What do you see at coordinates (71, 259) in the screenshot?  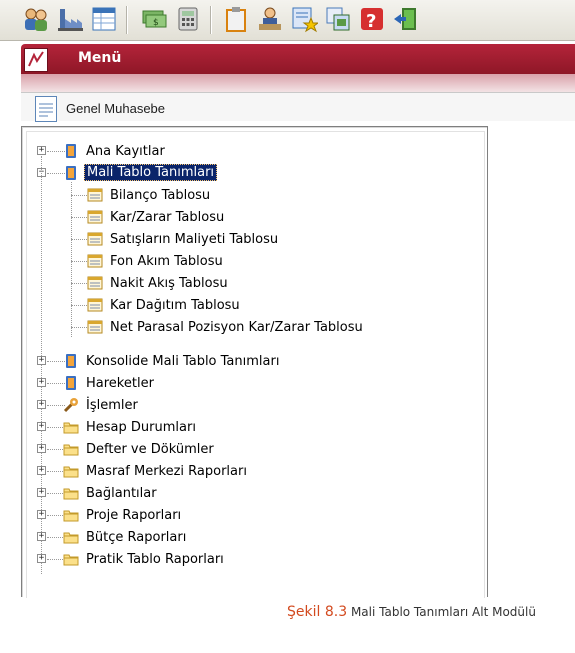 I see `tree-connector` at bounding box center [71, 259].